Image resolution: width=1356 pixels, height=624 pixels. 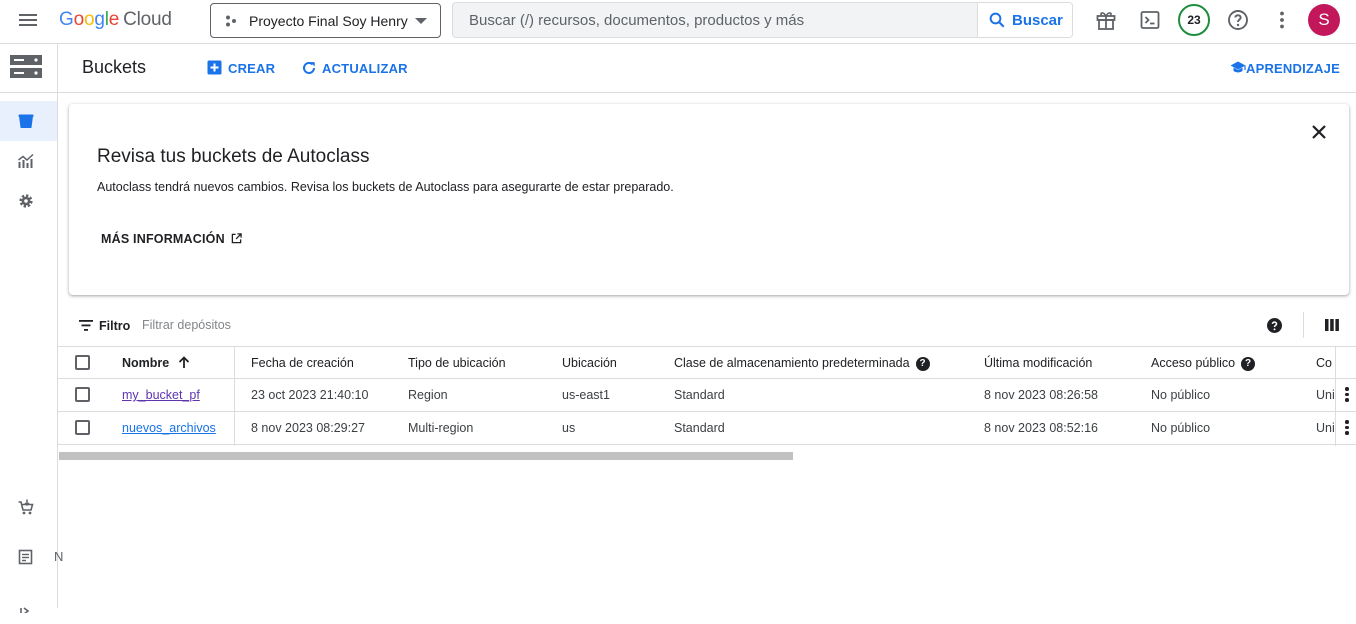 I want to click on project-name: Proyecto Final Soy Henry, so click(x=328, y=21).